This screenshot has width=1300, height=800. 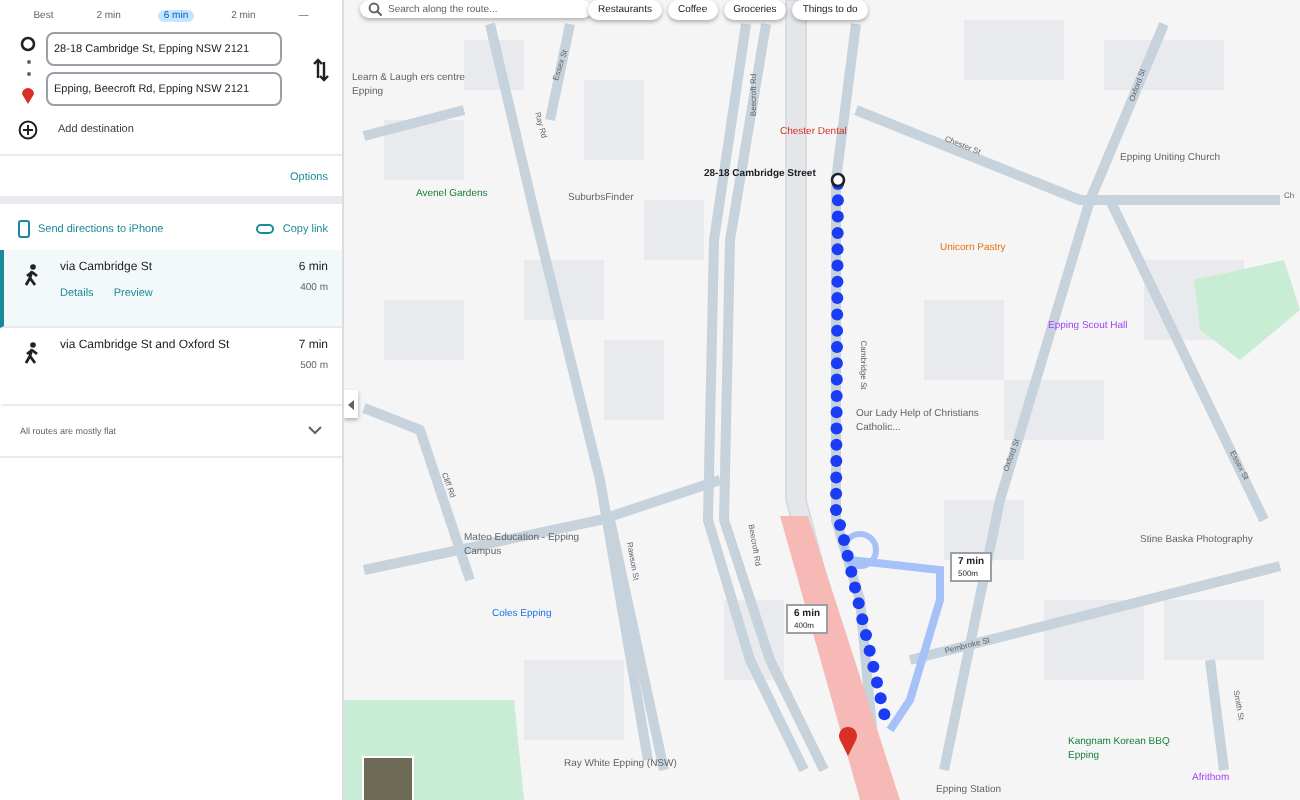 What do you see at coordinates (321, 69) in the screenshot?
I see `swap-icon` at bounding box center [321, 69].